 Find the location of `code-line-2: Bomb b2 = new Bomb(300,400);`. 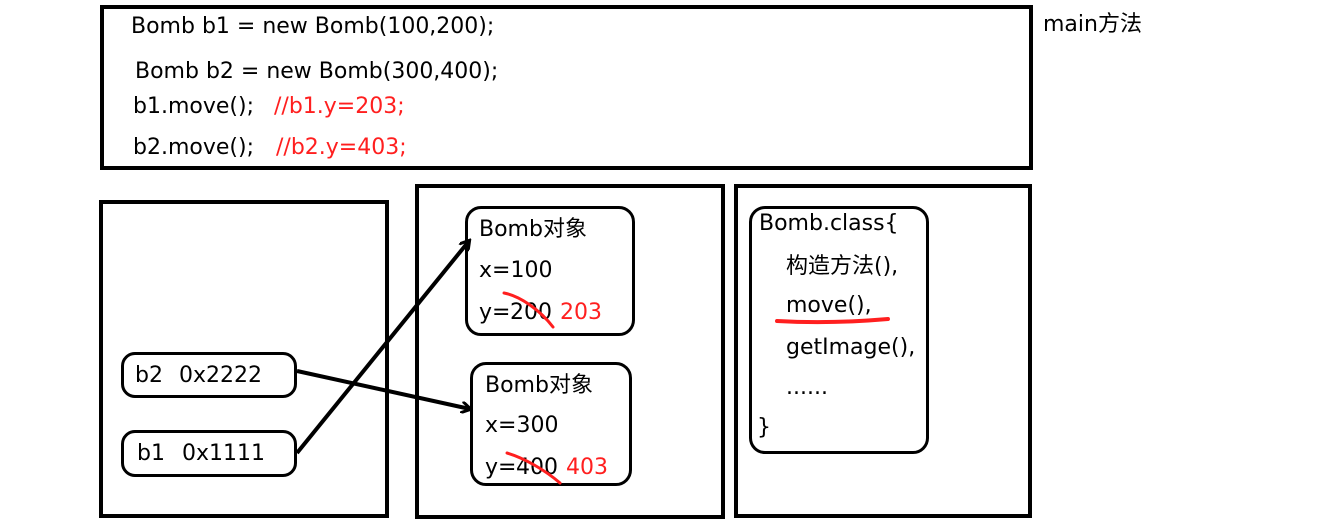

code-line-2: Bomb b2 = new Bomb(300,400); is located at coordinates (317, 71).